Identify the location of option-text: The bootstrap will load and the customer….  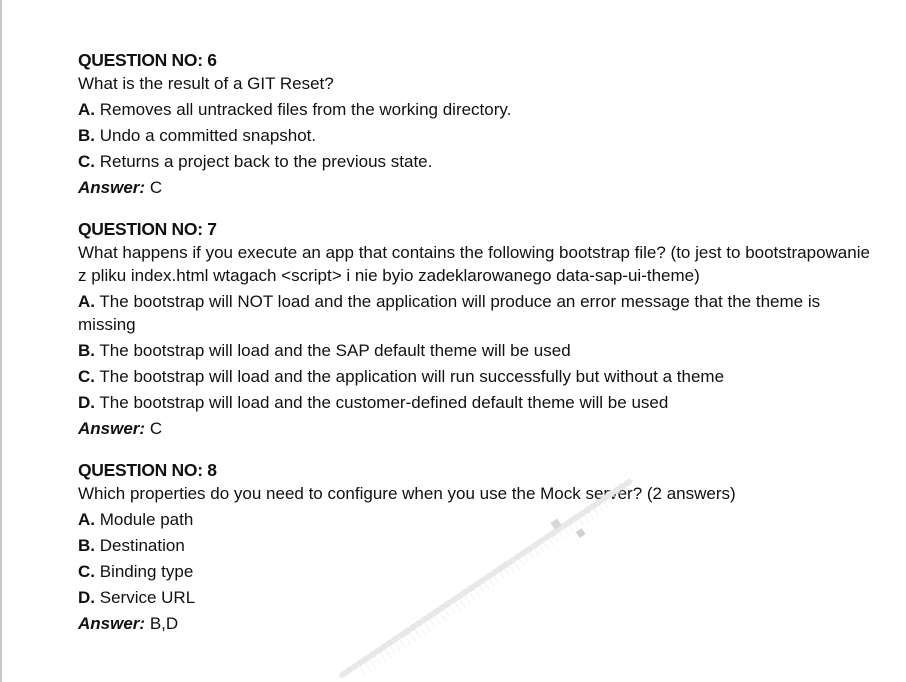
(384, 402).